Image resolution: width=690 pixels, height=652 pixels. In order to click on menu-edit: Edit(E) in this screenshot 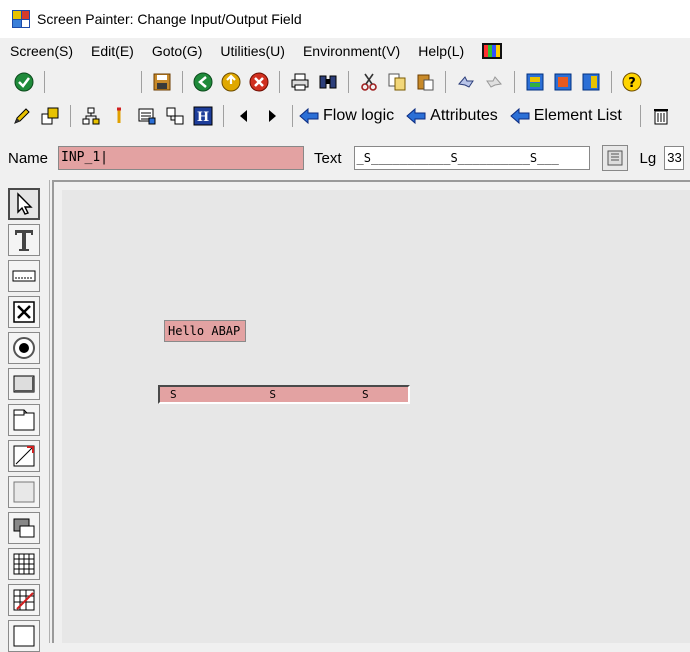, I will do `click(112, 51)`.